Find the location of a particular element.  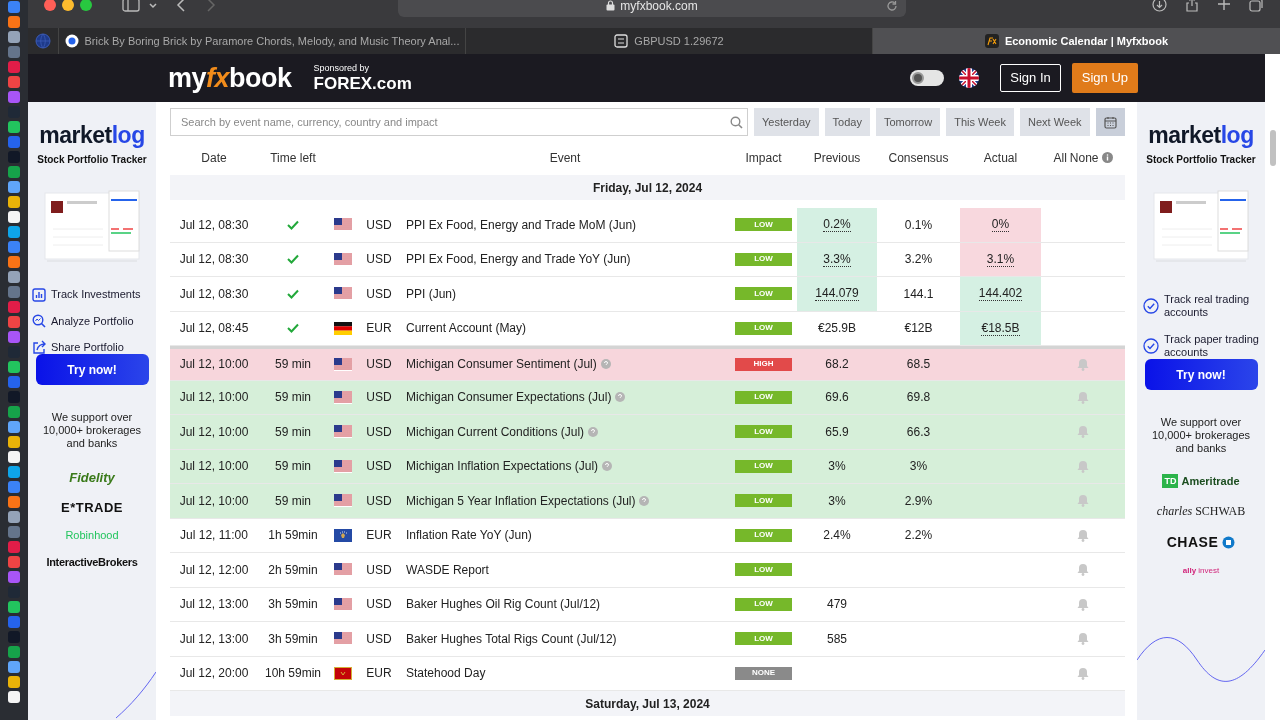

table-row: Jul 12, 08:45 EUR Current Account (May) LOW €25.9B €12B €18.5B is located at coordinates (647, 328).